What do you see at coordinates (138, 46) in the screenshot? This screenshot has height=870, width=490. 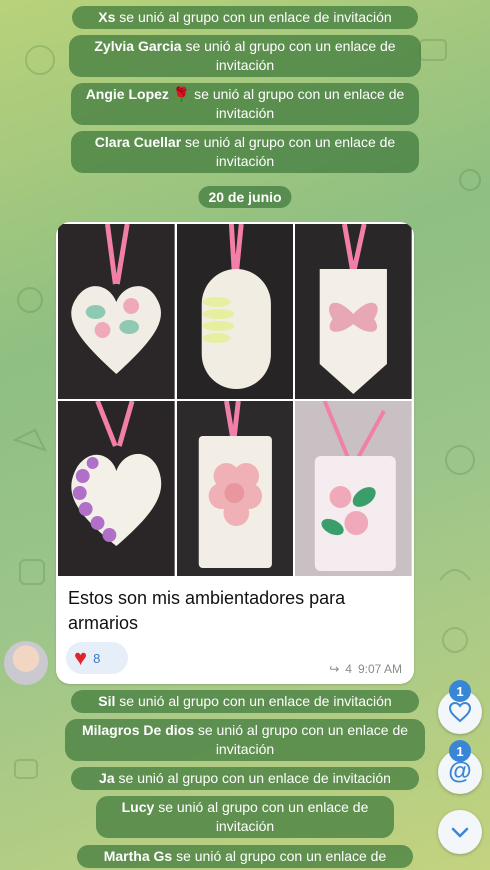 I see `member-name: Zylvia Garcia` at bounding box center [138, 46].